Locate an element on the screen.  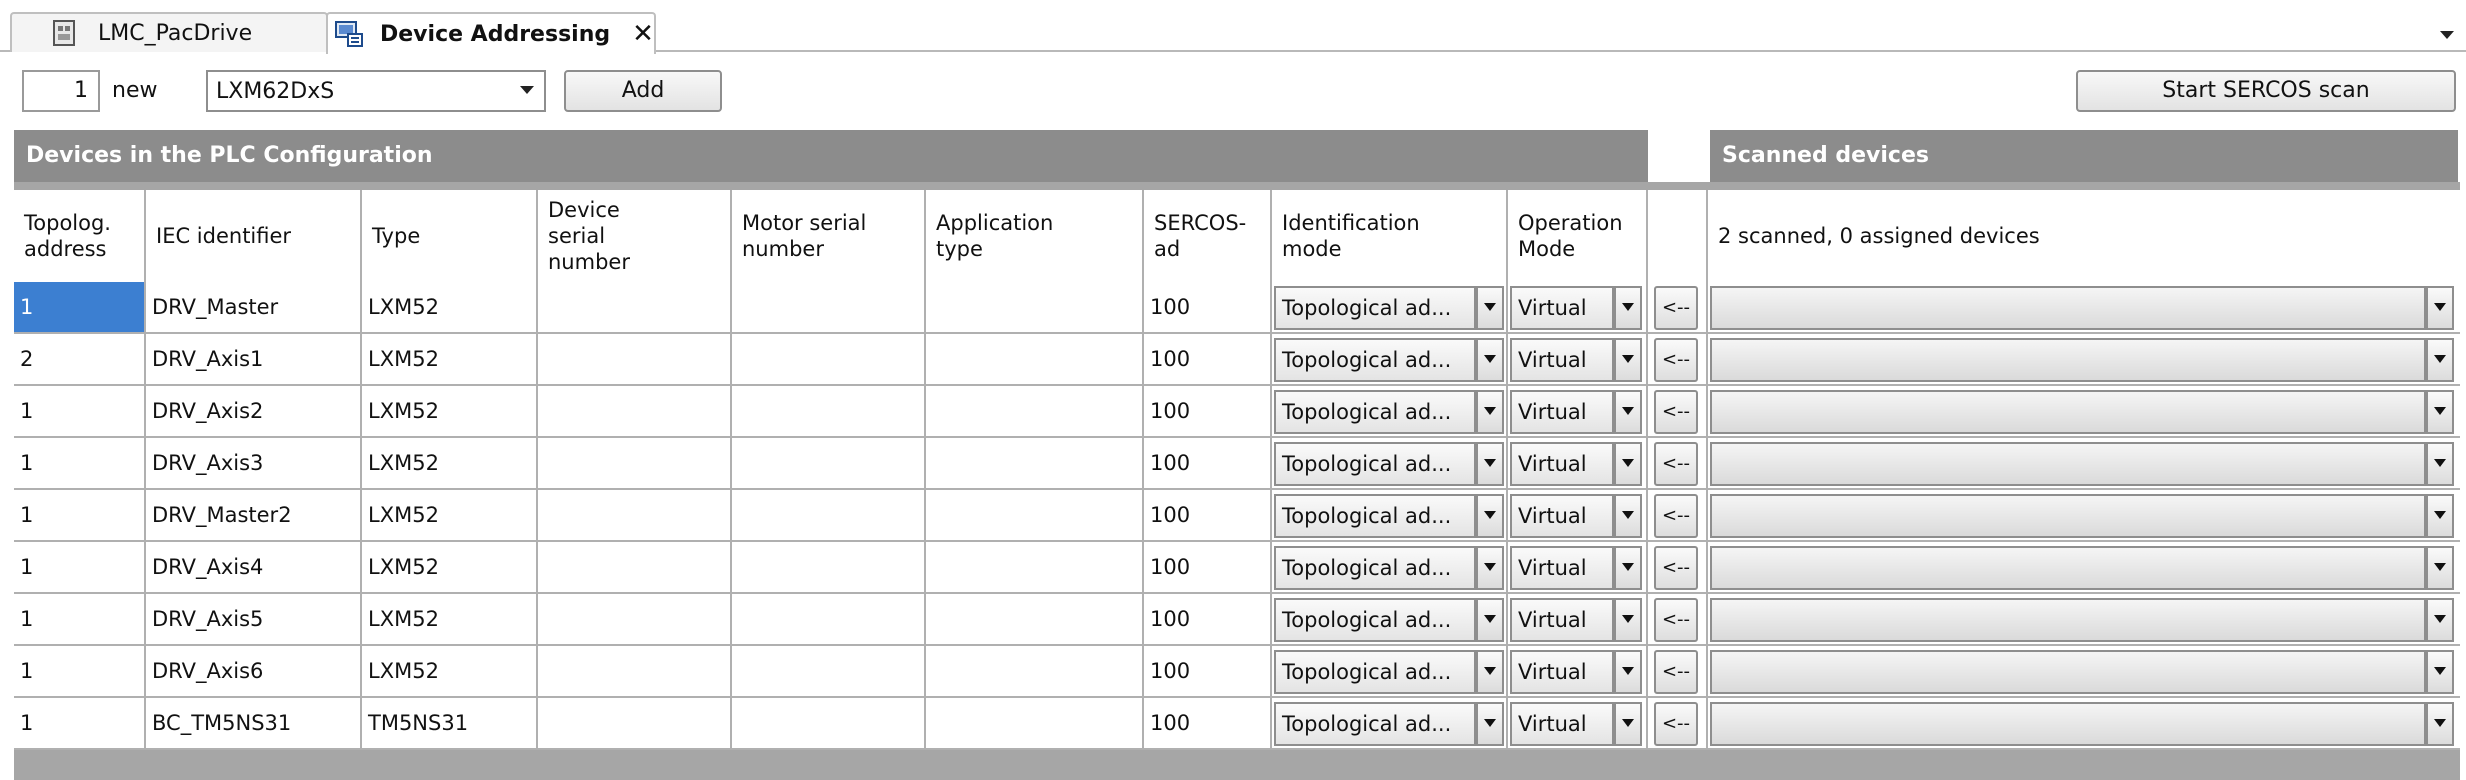
device-count-input: 1 is located at coordinates (61, 91).